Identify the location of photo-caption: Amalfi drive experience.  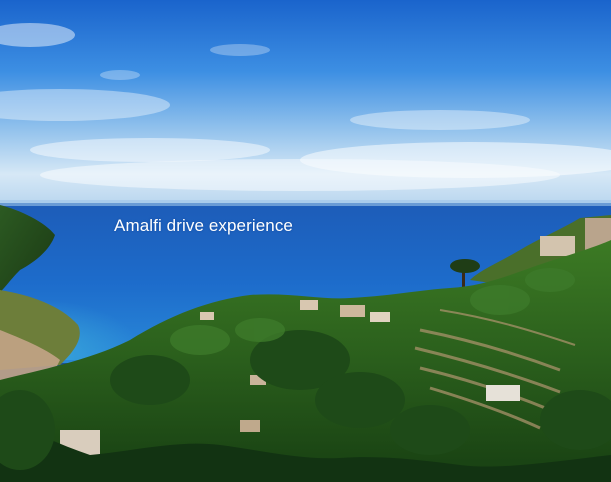
(203, 225).